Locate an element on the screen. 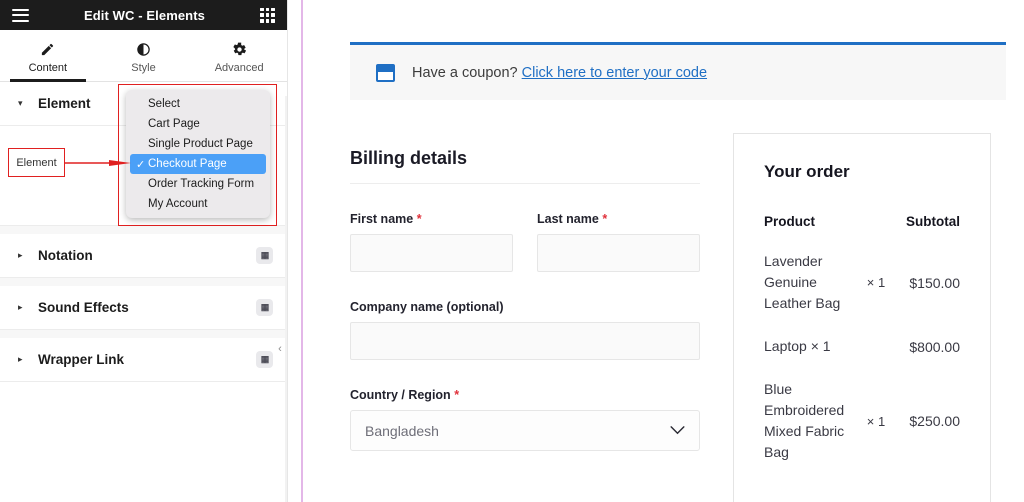 The height and width of the screenshot is (502, 1024). tab-content: Content is located at coordinates (48, 56).